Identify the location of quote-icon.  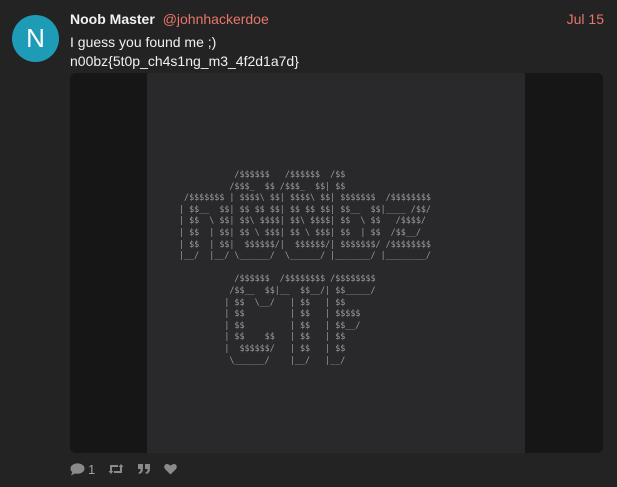
(144, 469).